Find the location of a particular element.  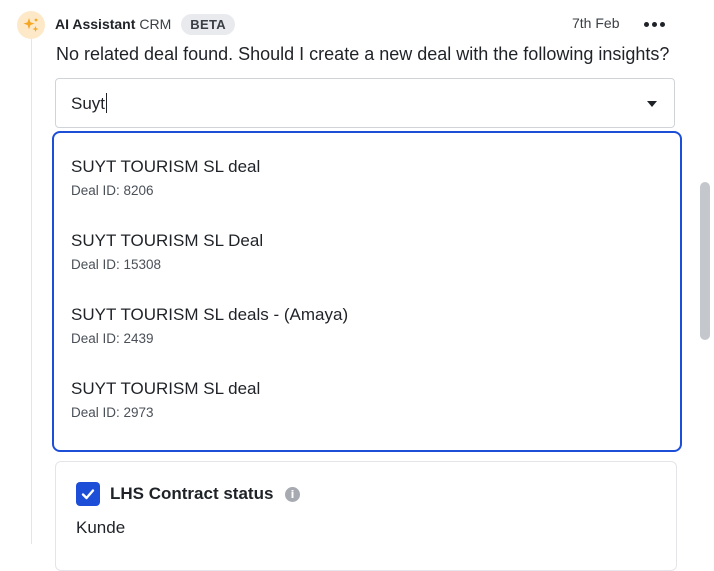

more-options-button is located at coordinates (654, 24).